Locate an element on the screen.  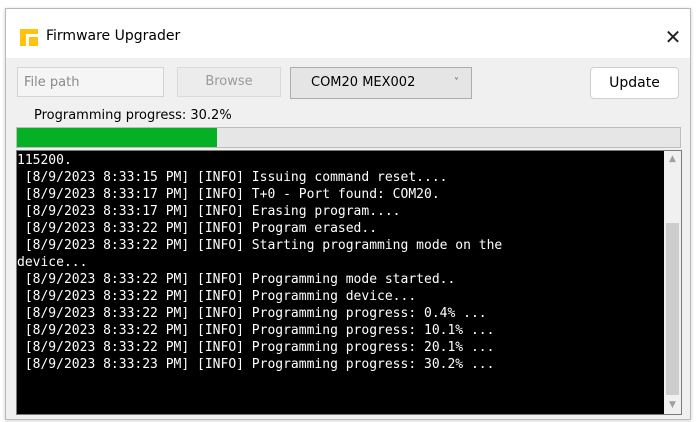
file-path-input is located at coordinates (90, 82).